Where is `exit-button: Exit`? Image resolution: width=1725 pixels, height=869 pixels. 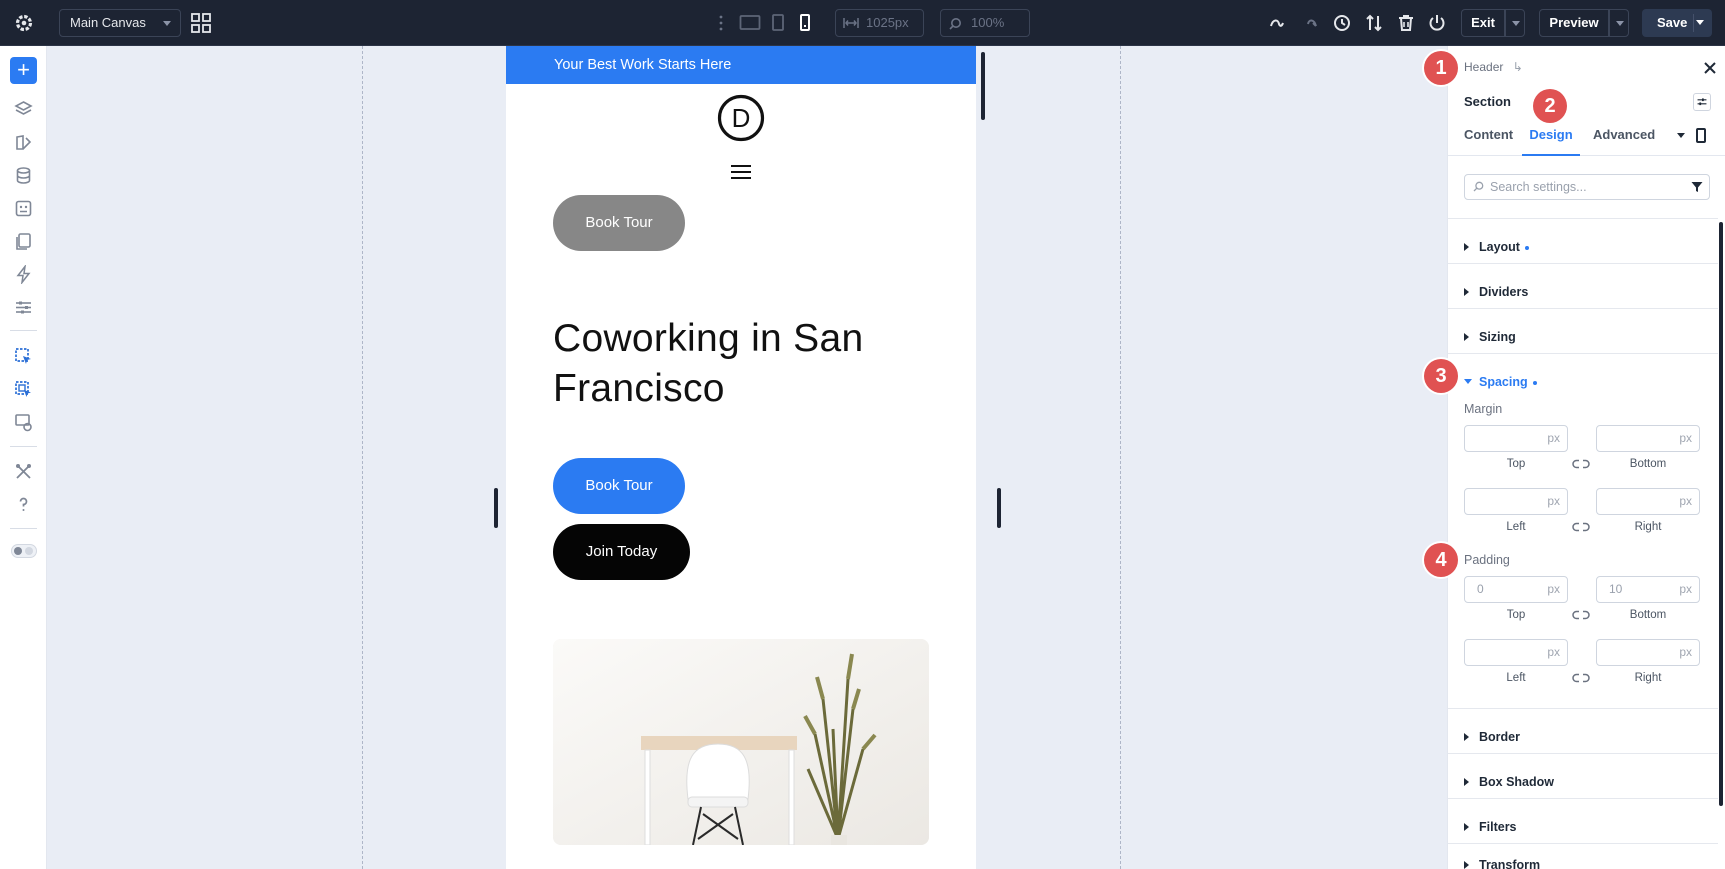 exit-button: Exit is located at coordinates (1483, 23).